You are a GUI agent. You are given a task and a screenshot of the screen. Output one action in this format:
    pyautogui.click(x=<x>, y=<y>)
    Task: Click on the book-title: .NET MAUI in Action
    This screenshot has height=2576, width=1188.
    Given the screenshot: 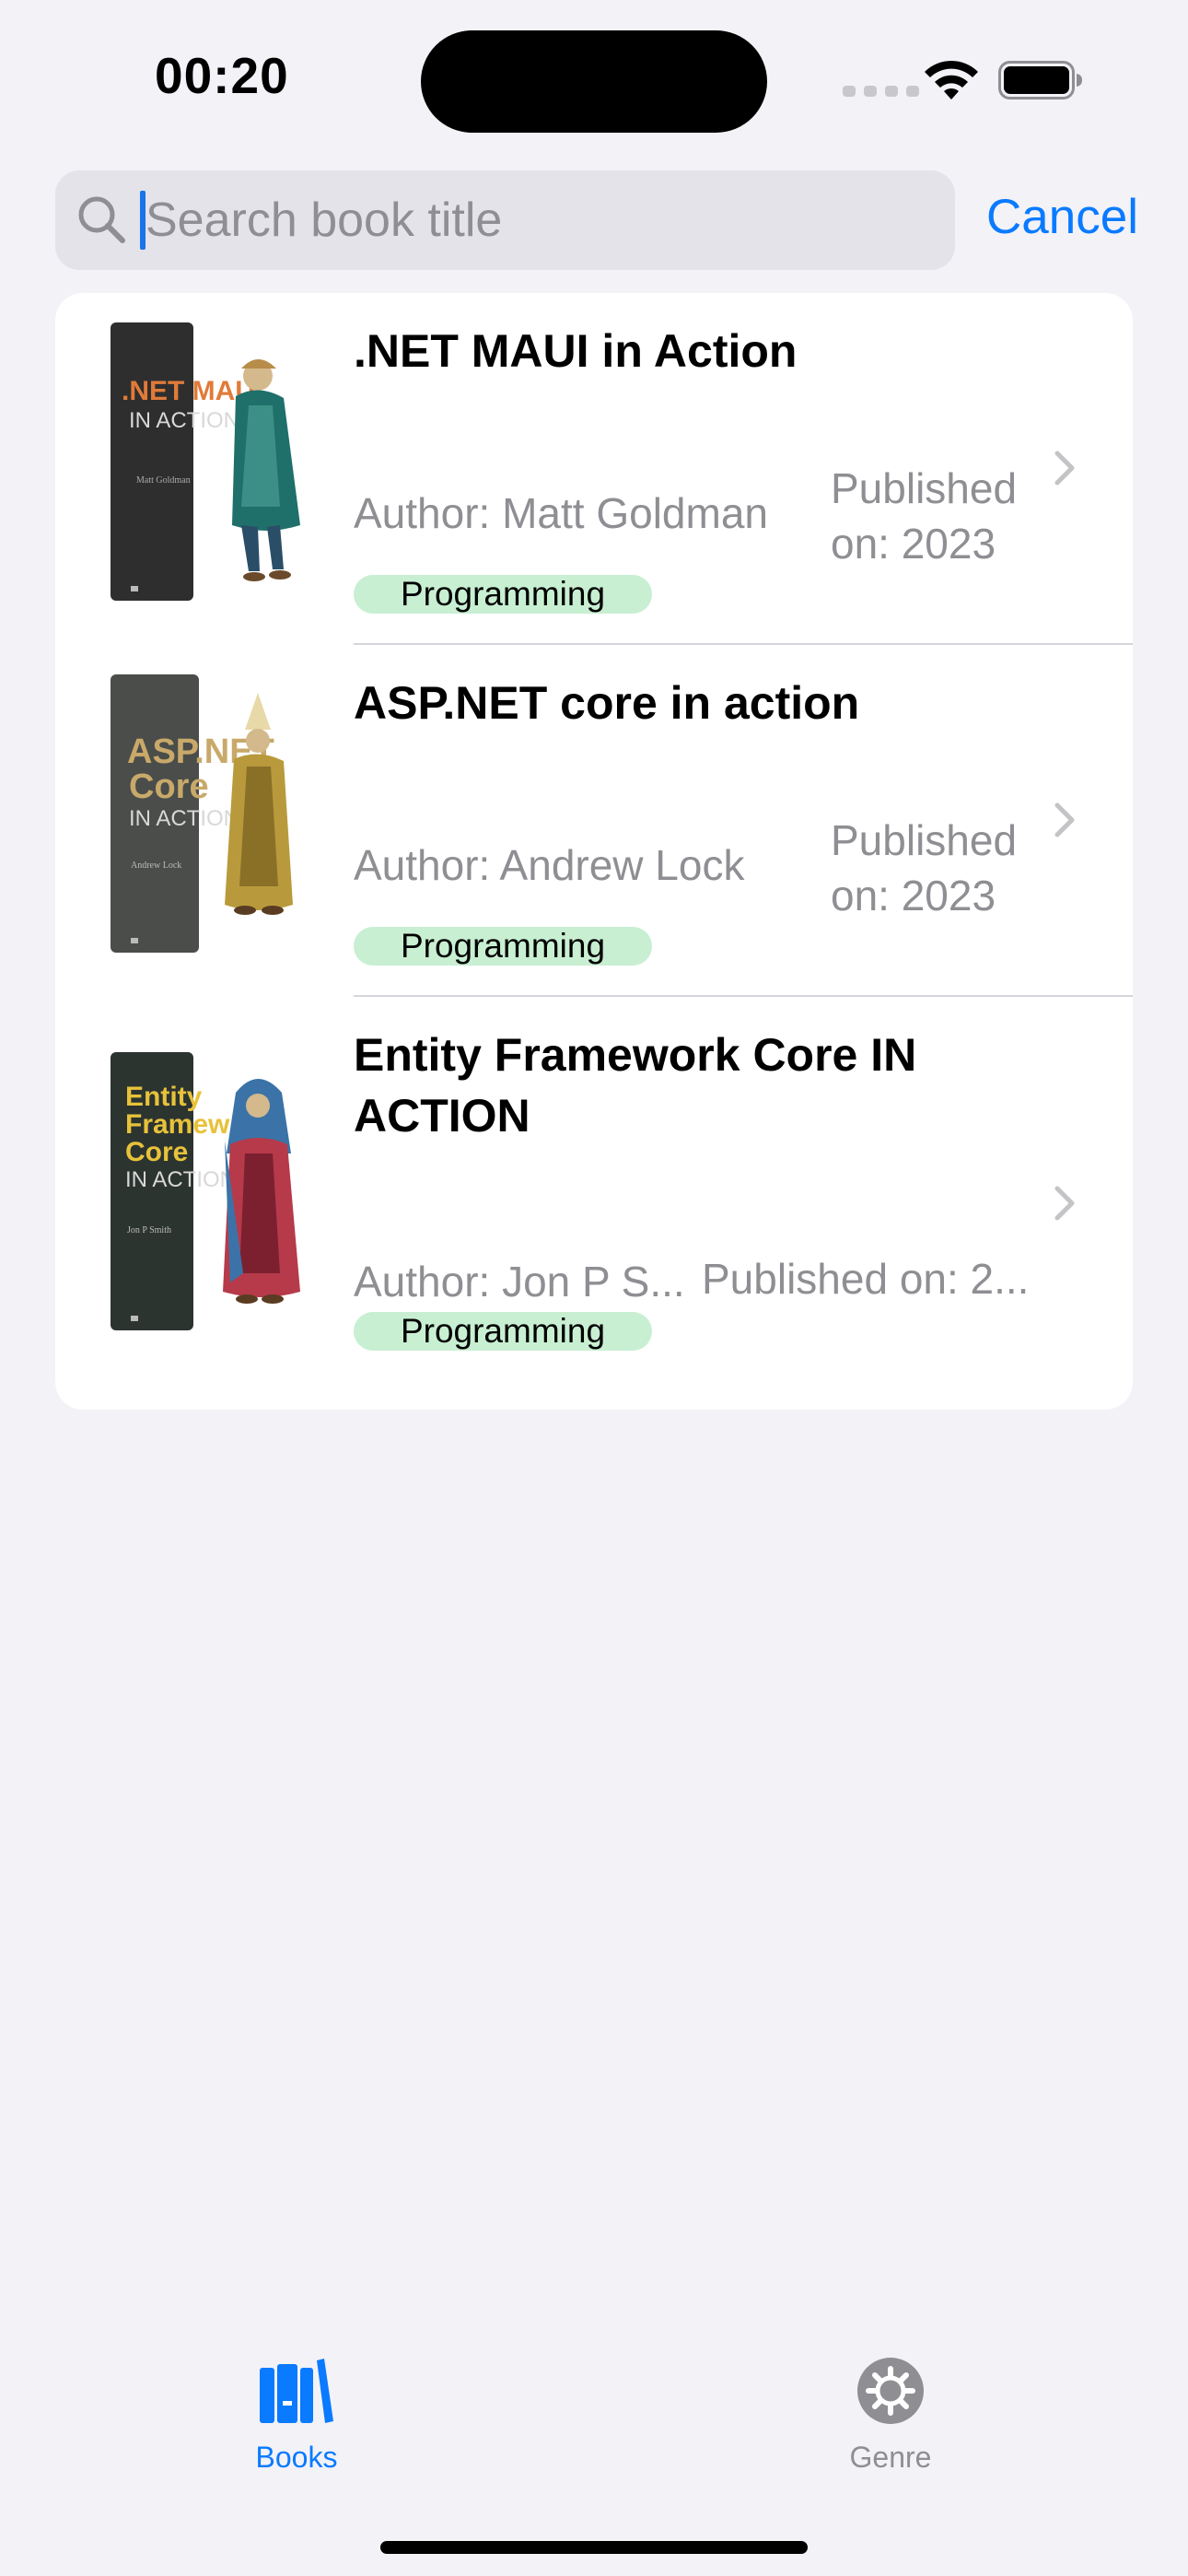 What is the action you would take?
    pyautogui.click(x=576, y=351)
    